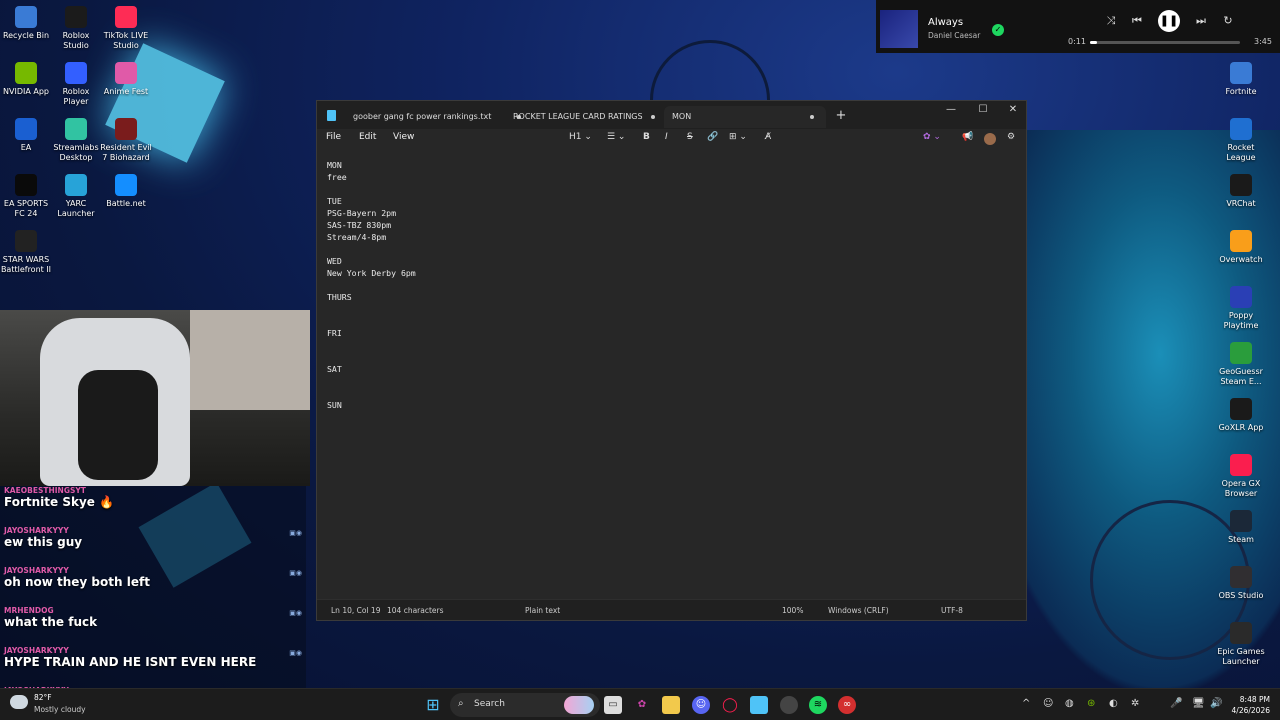 The image size is (1280, 720). Describe the element at coordinates (671, 705) in the screenshot. I see `file-explorer-icon` at that location.